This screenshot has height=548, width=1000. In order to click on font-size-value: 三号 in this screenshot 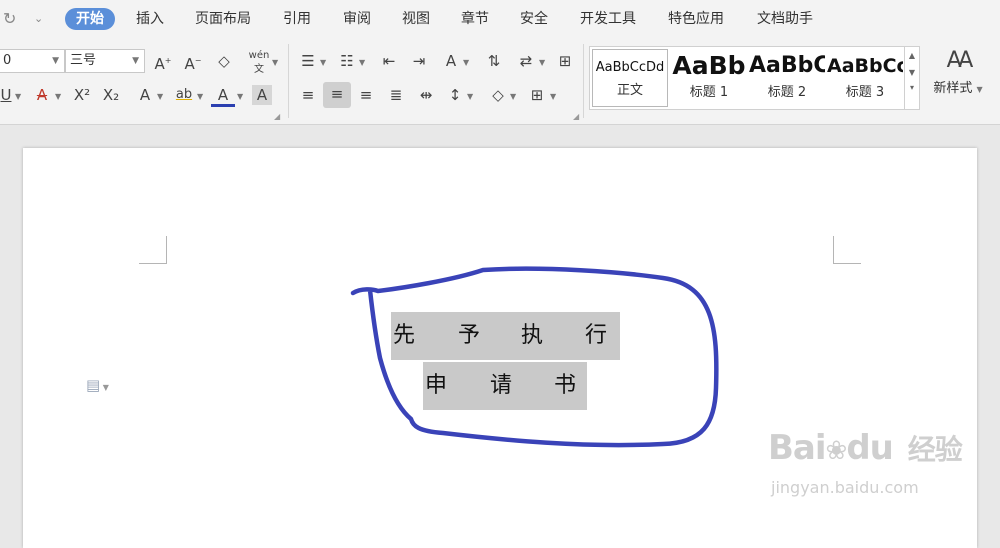, I will do `click(83, 60)`.